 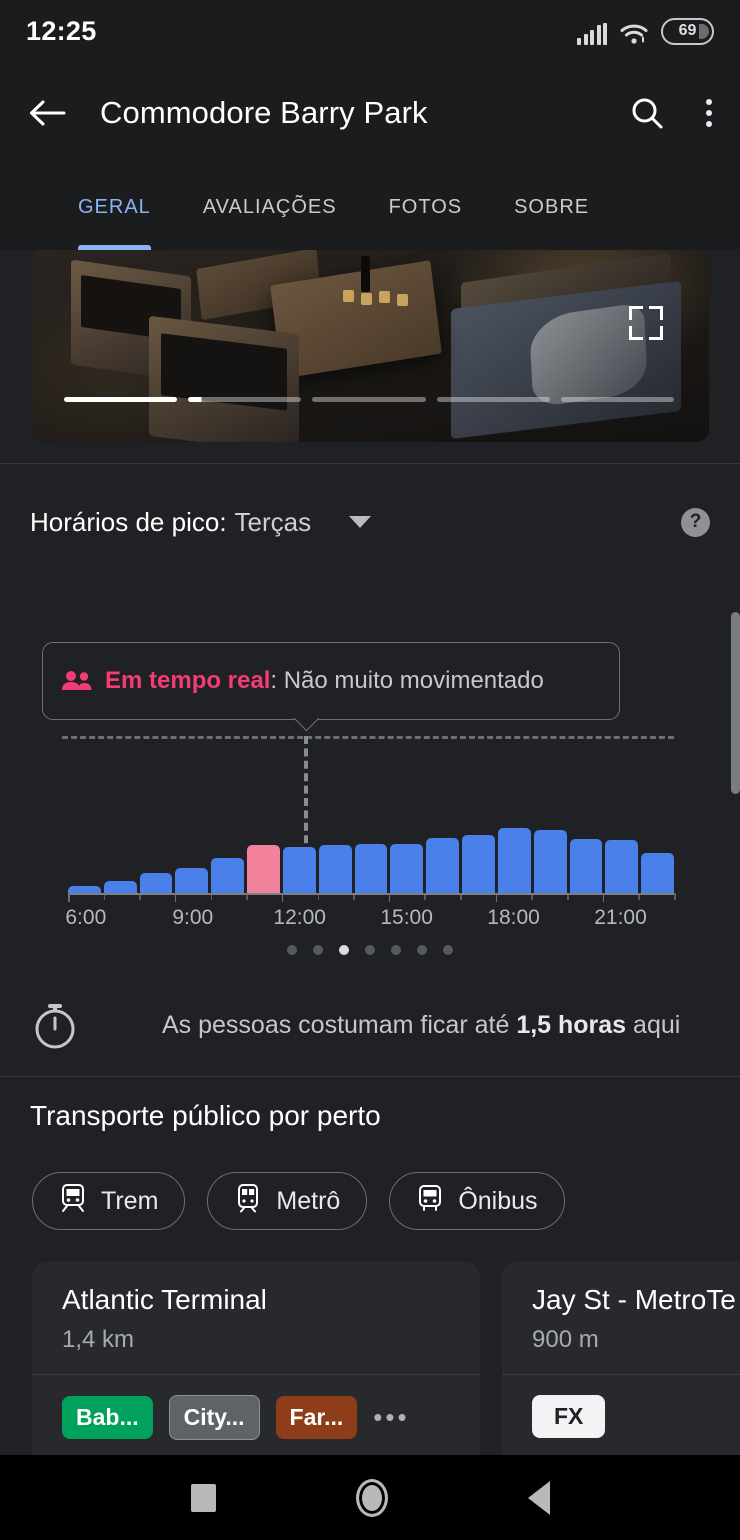 I want to click on chip-trem: Trem, so click(x=109, y=1201).